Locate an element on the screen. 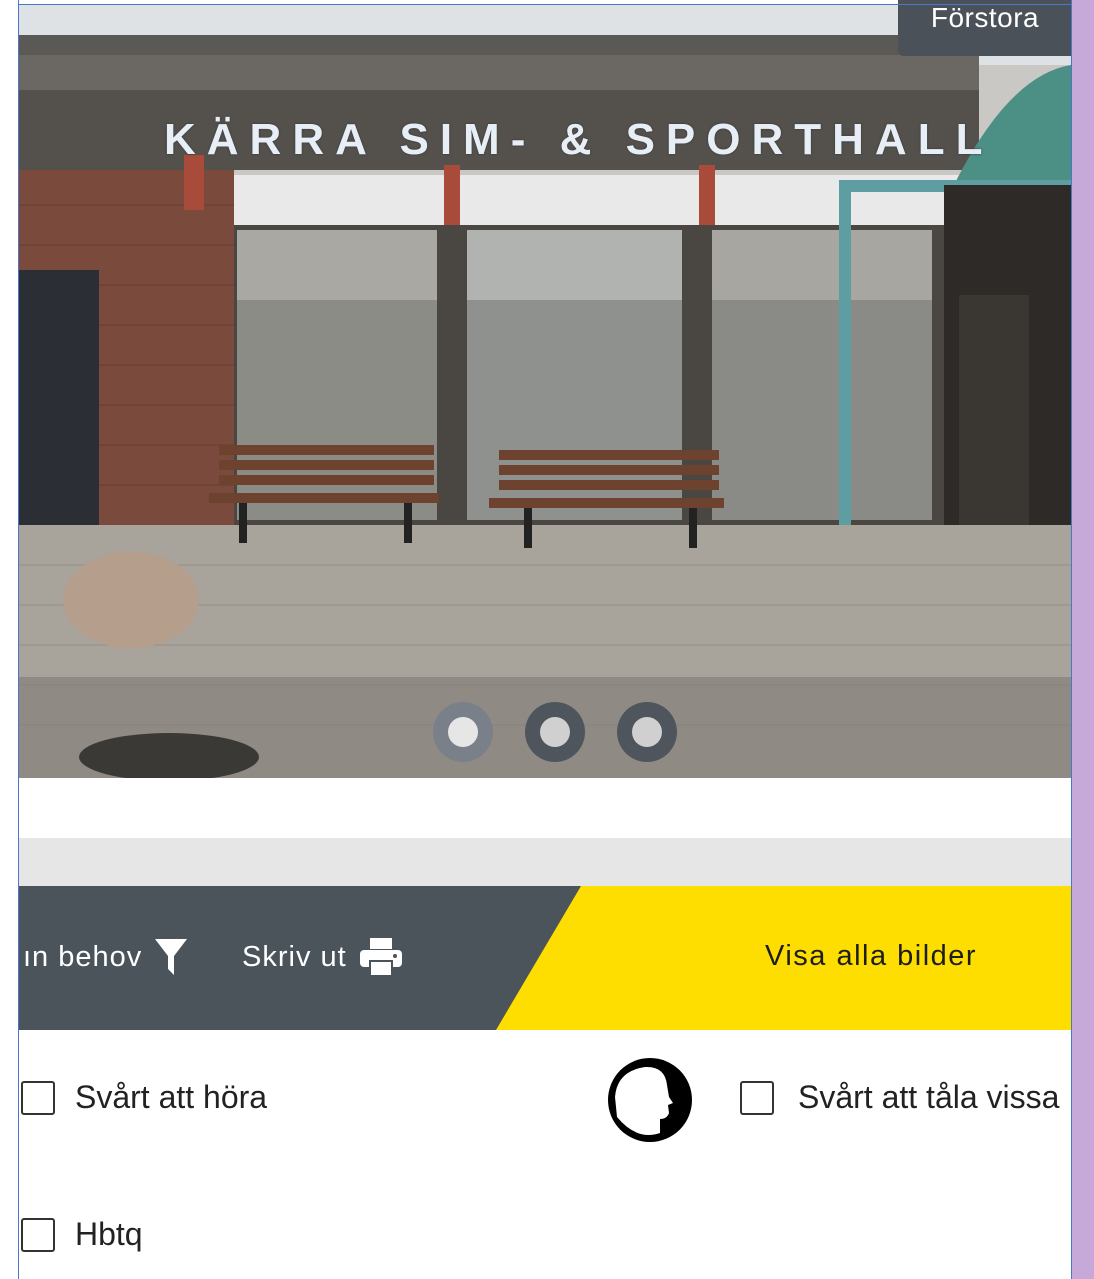  show-all-images-label: Visa alla bilder is located at coordinates (871, 956).